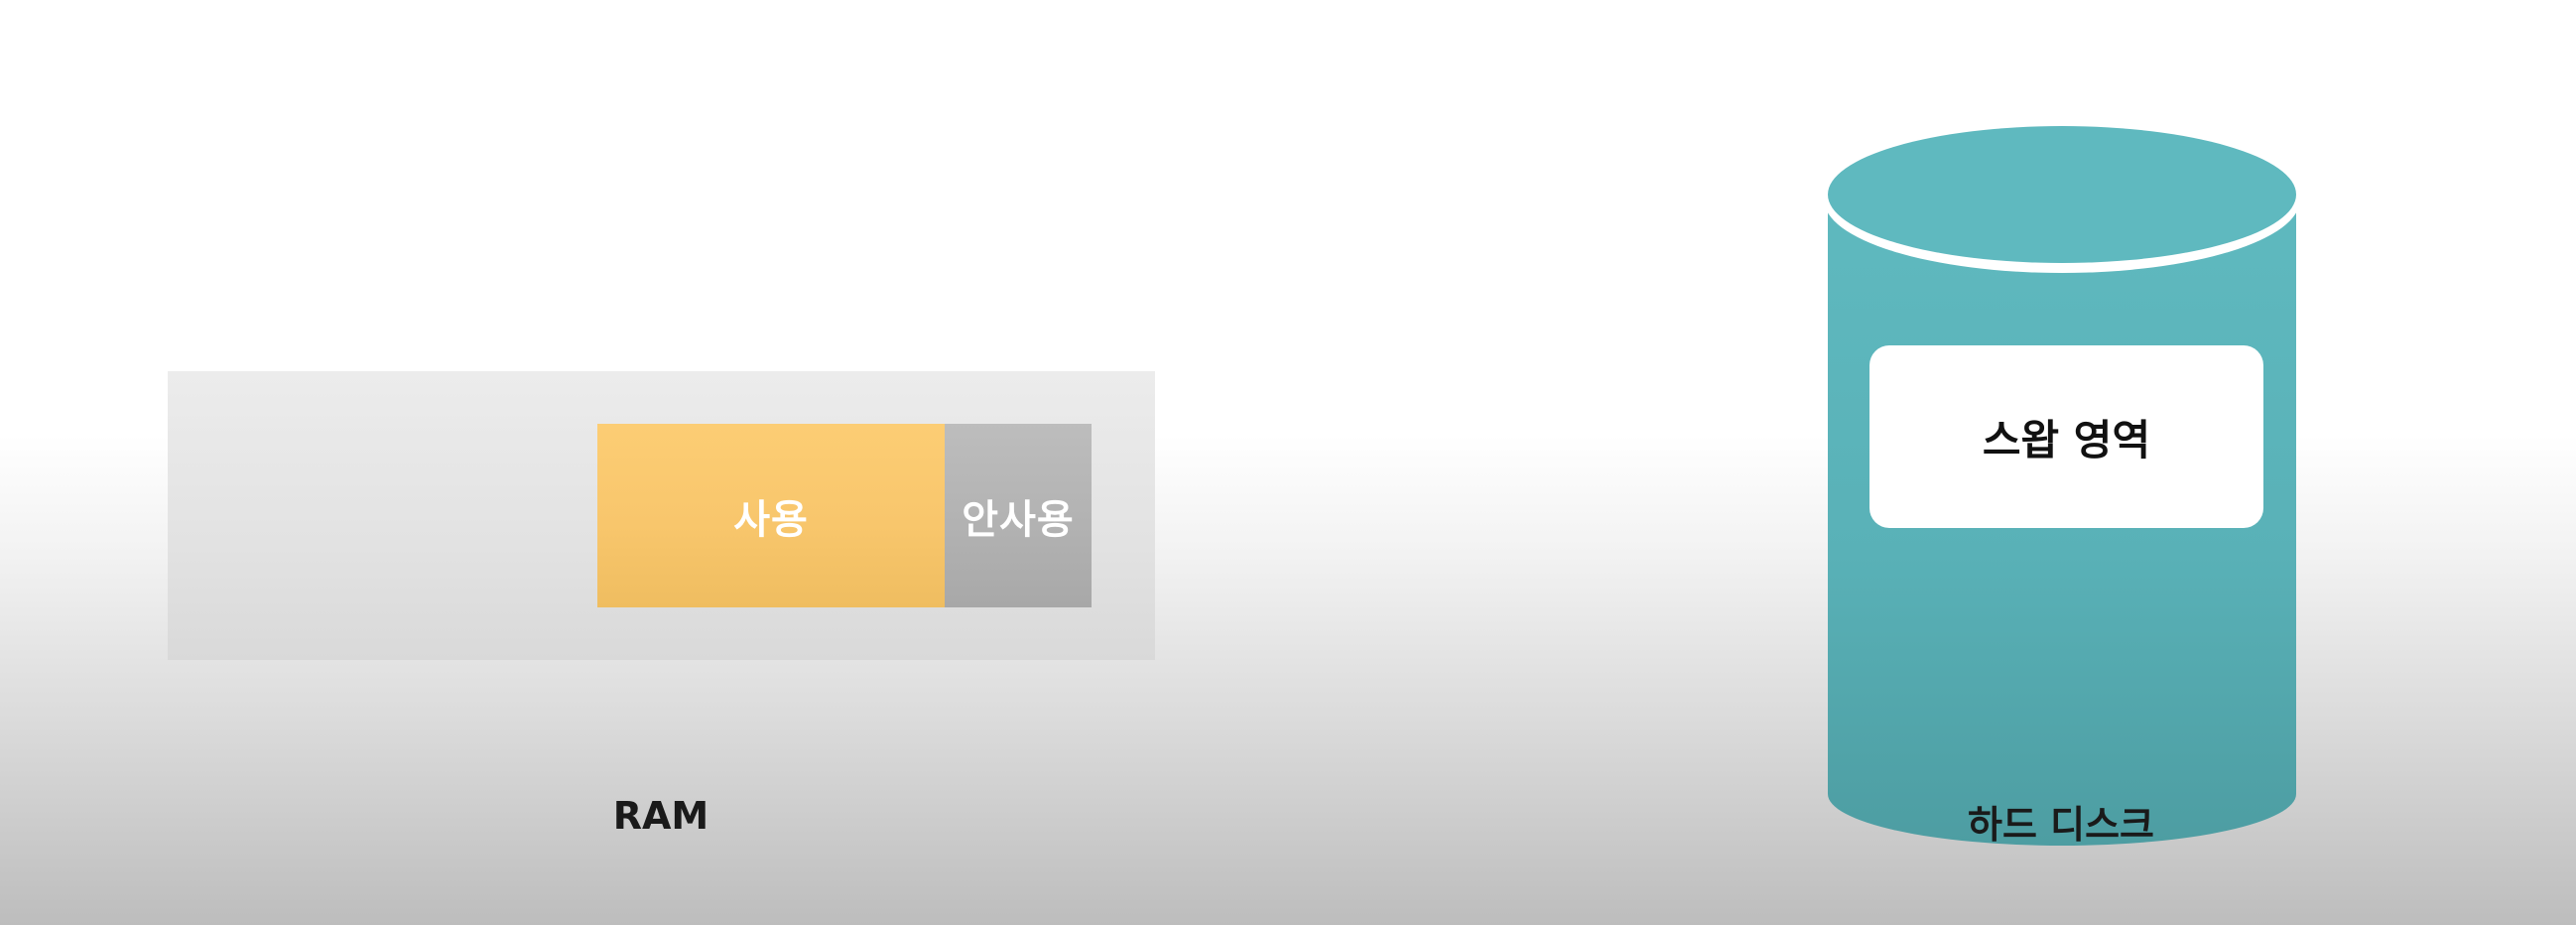 This screenshot has height=925, width=2576. Describe the element at coordinates (2061, 825) in the screenshot. I see `hard-disk-caption: 하드 디스크` at that location.